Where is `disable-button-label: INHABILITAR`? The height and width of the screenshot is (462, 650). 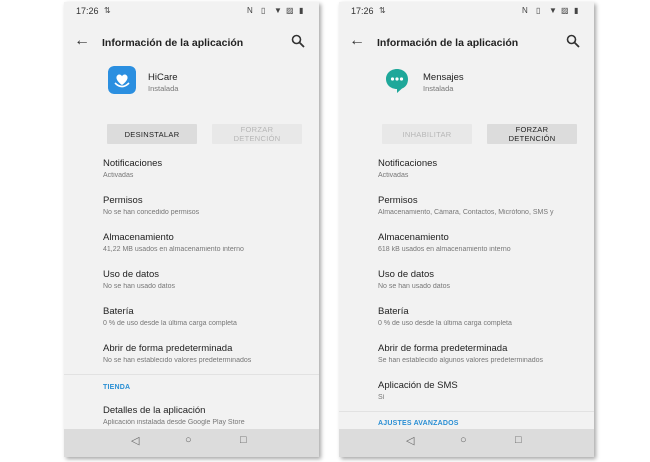 disable-button-label: INHABILITAR is located at coordinates (427, 134).